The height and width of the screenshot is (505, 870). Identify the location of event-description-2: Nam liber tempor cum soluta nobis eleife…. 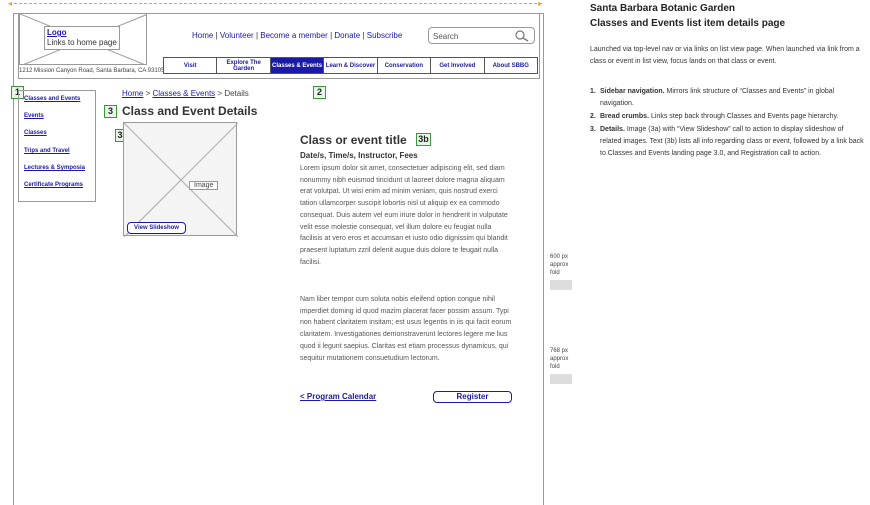
(406, 329).